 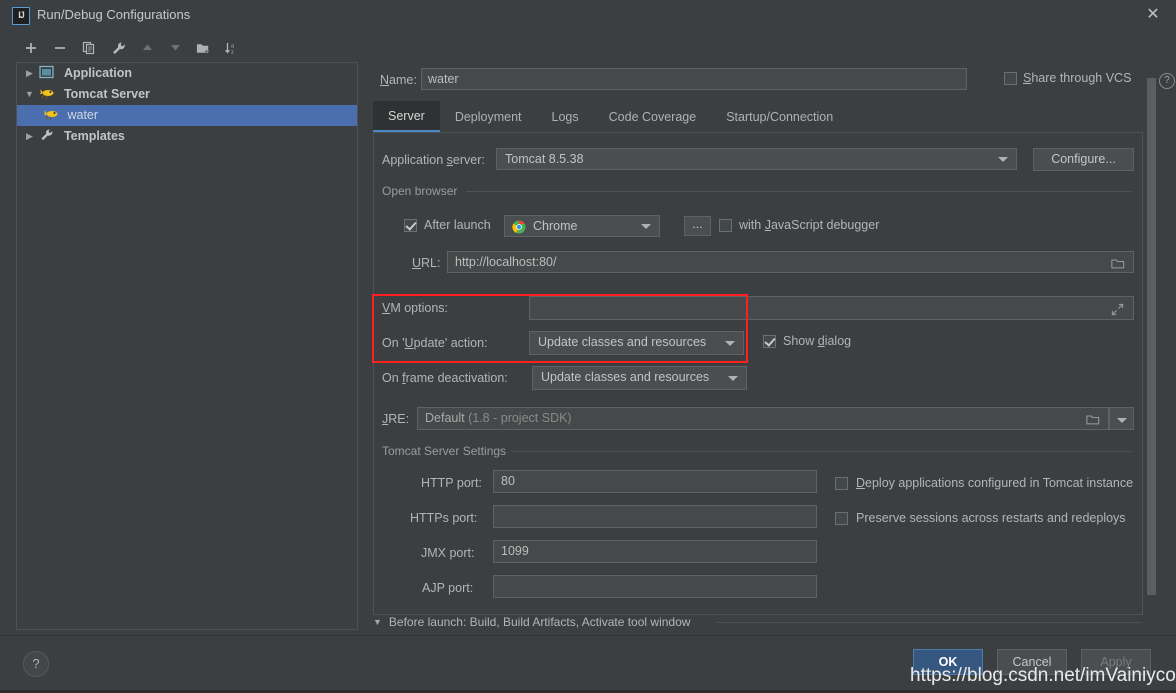 What do you see at coordinates (653, 116) in the screenshot?
I see `tab-code-coverage: Code Coverage` at bounding box center [653, 116].